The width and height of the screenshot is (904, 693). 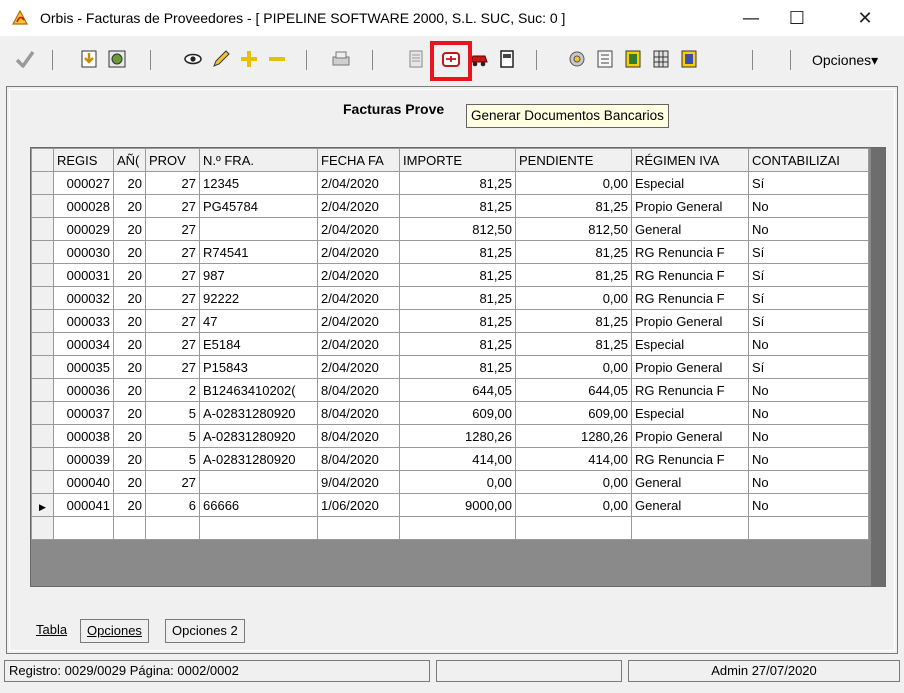 What do you see at coordinates (83, 413) in the screenshot?
I see `table-cell: 000037` at bounding box center [83, 413].